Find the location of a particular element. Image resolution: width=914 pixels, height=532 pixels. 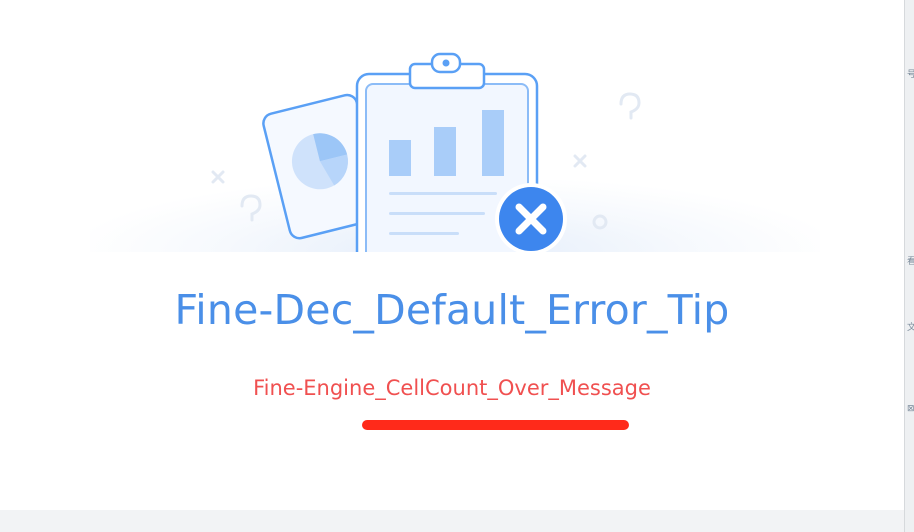

gutter-mark: 文 is located at coordinates (910, 328).